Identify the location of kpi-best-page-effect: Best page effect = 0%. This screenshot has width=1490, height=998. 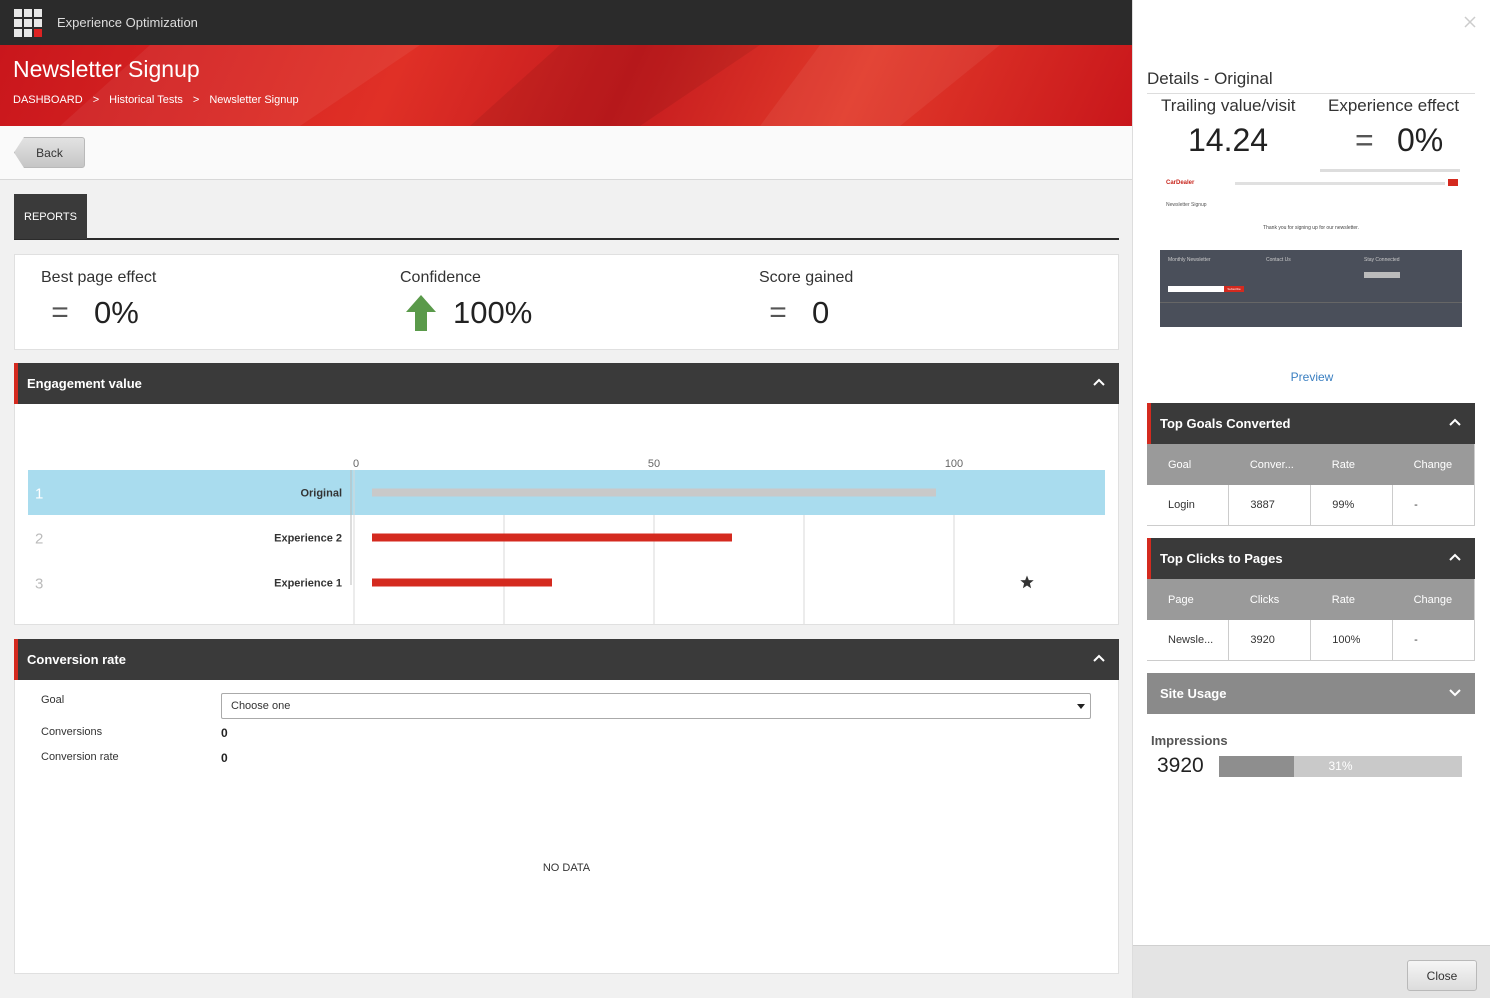
(98, 300).